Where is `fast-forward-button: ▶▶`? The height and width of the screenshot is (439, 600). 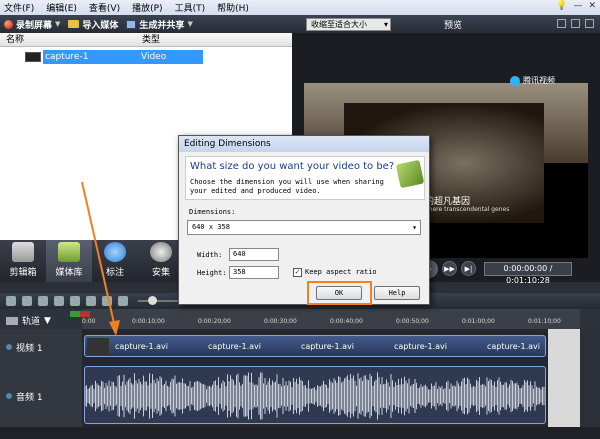 fast-forward-button: ▶▶ is located at coordinates (449, 268).